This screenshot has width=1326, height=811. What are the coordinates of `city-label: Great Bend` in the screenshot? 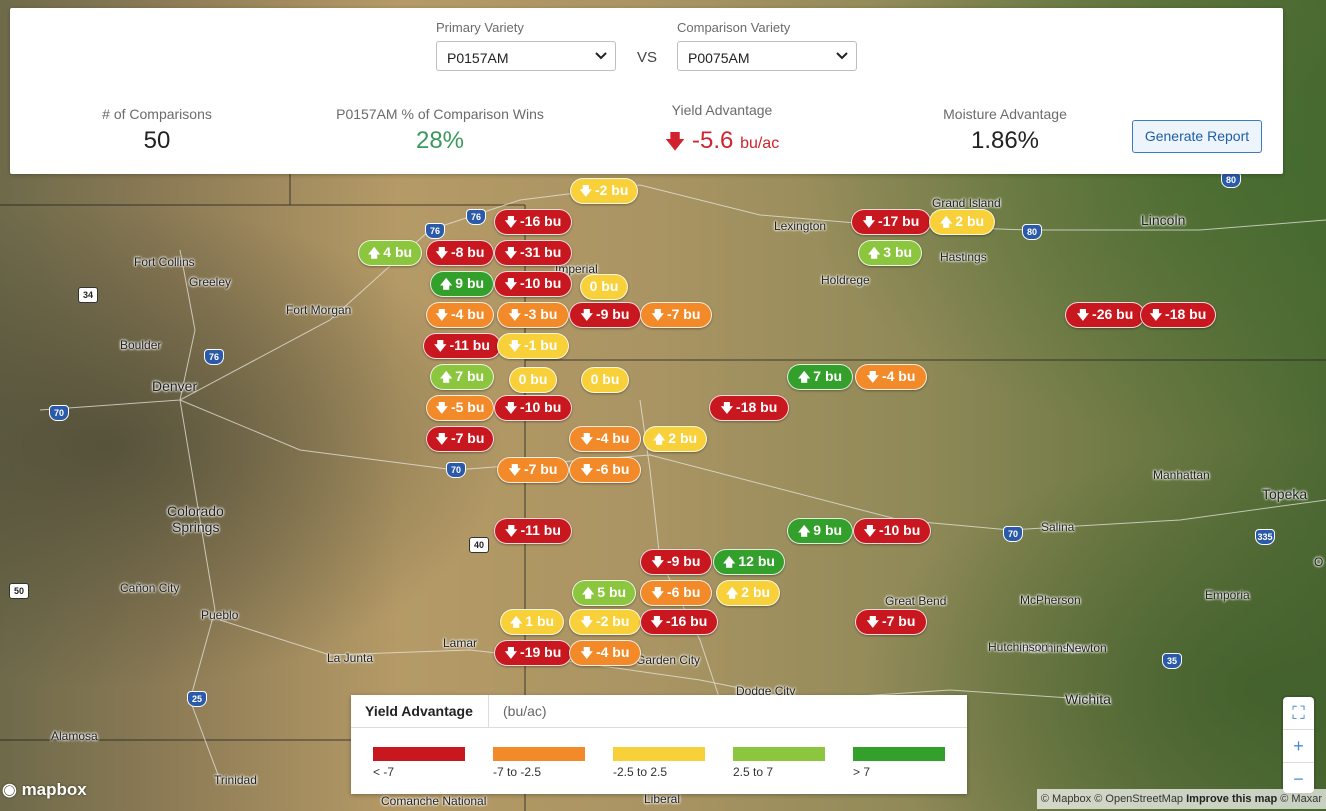 It's located at (916, 601).